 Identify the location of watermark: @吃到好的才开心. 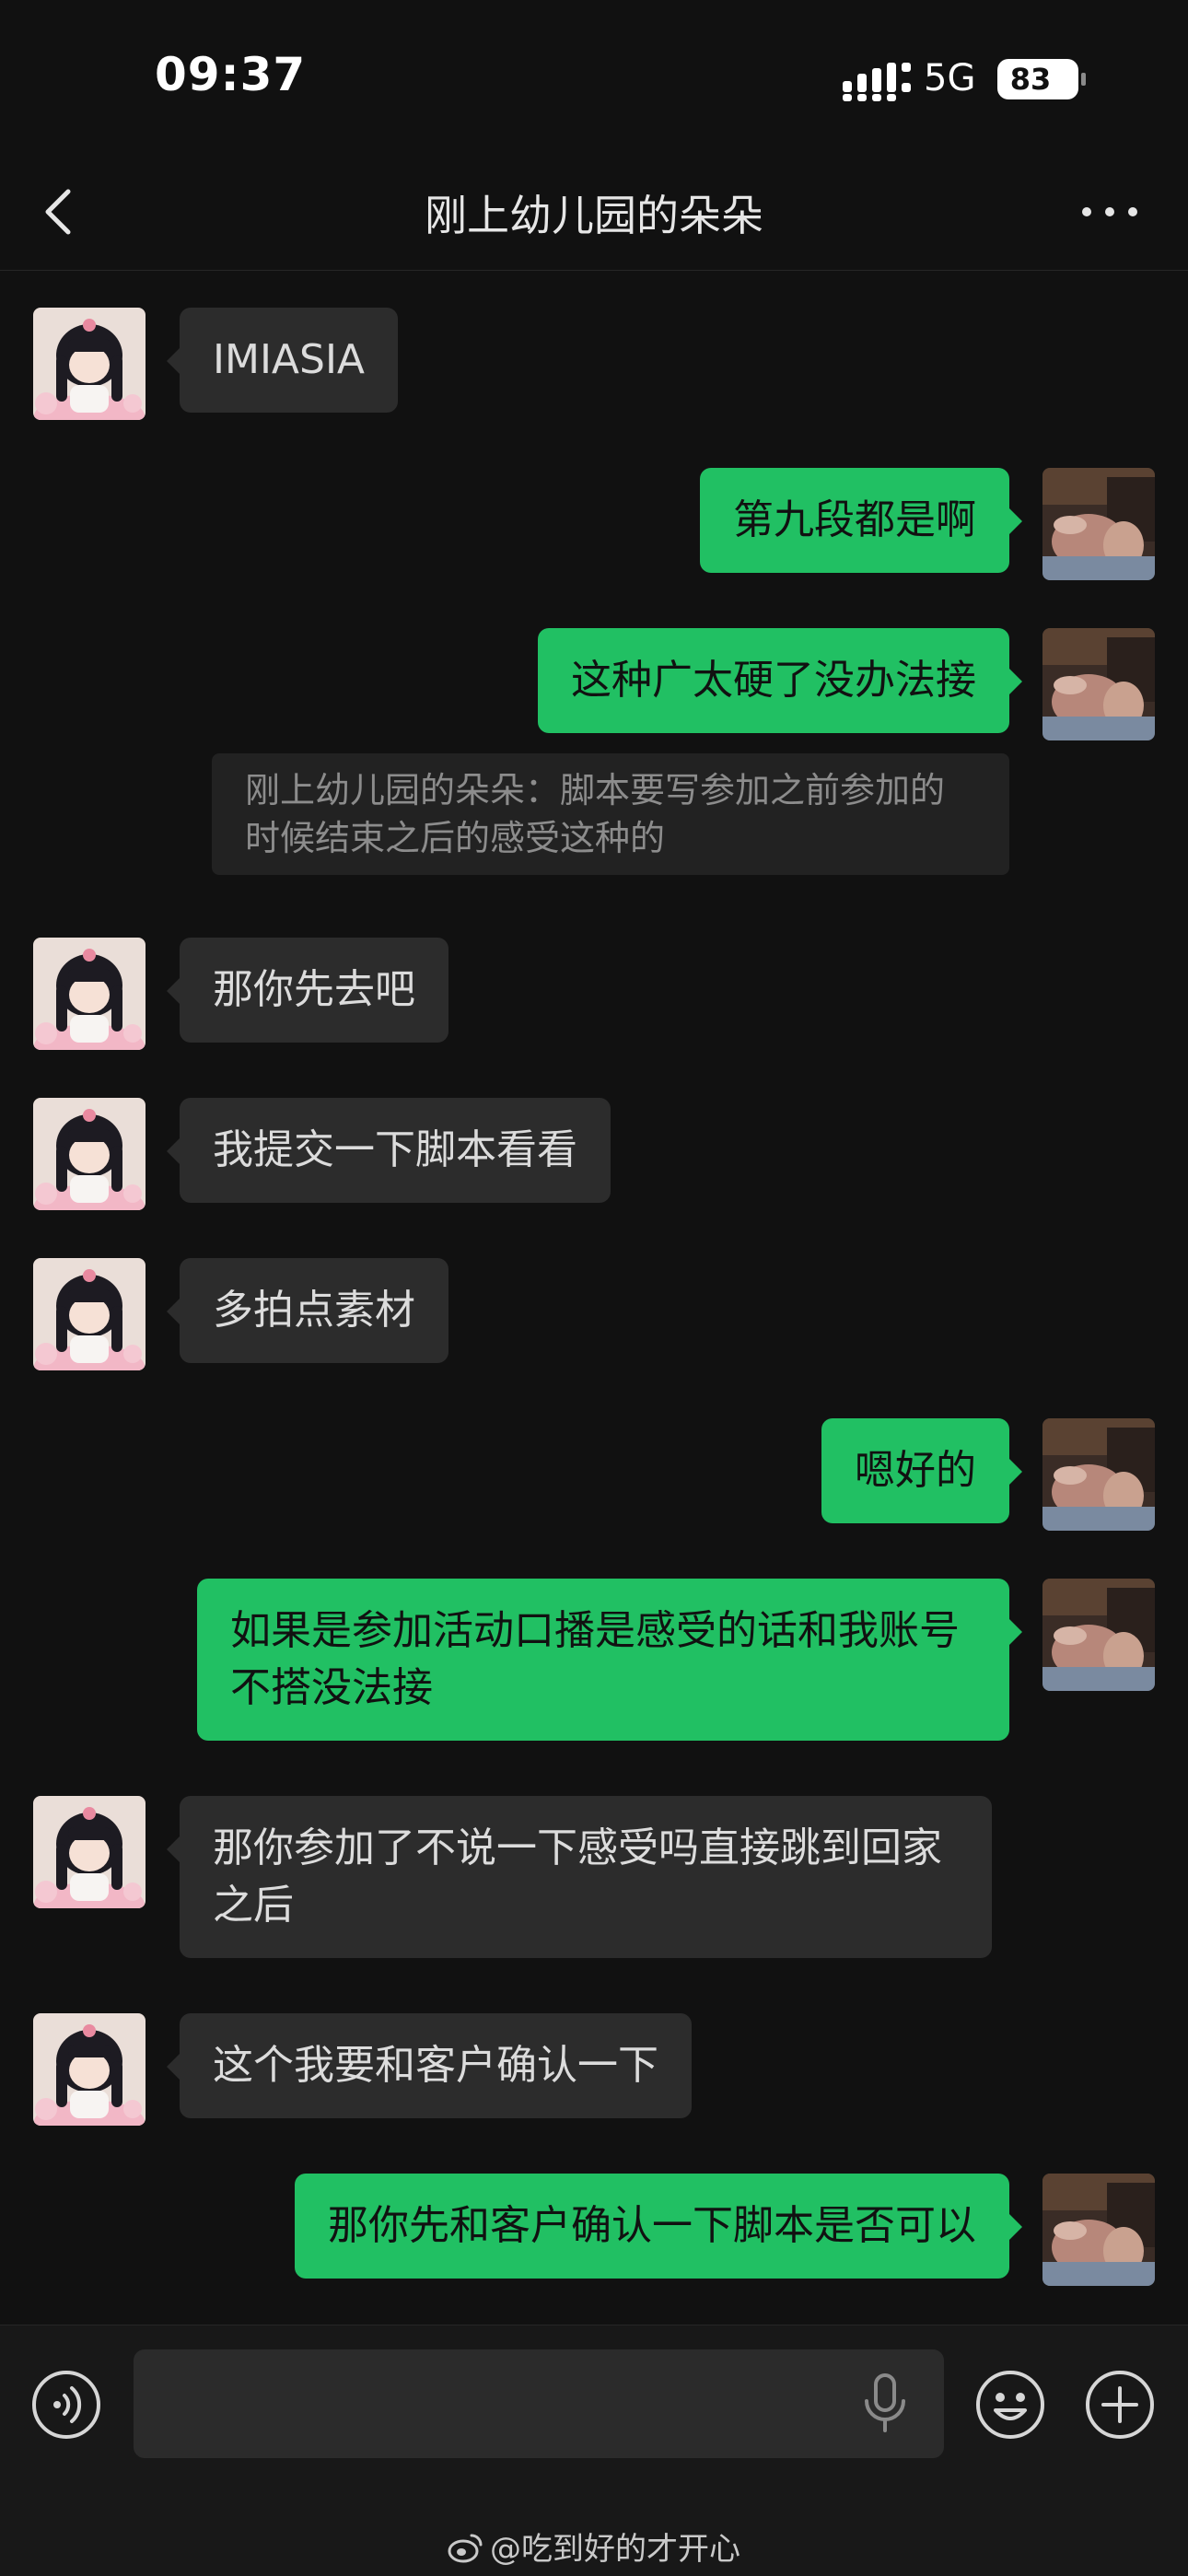
(594, 2547).